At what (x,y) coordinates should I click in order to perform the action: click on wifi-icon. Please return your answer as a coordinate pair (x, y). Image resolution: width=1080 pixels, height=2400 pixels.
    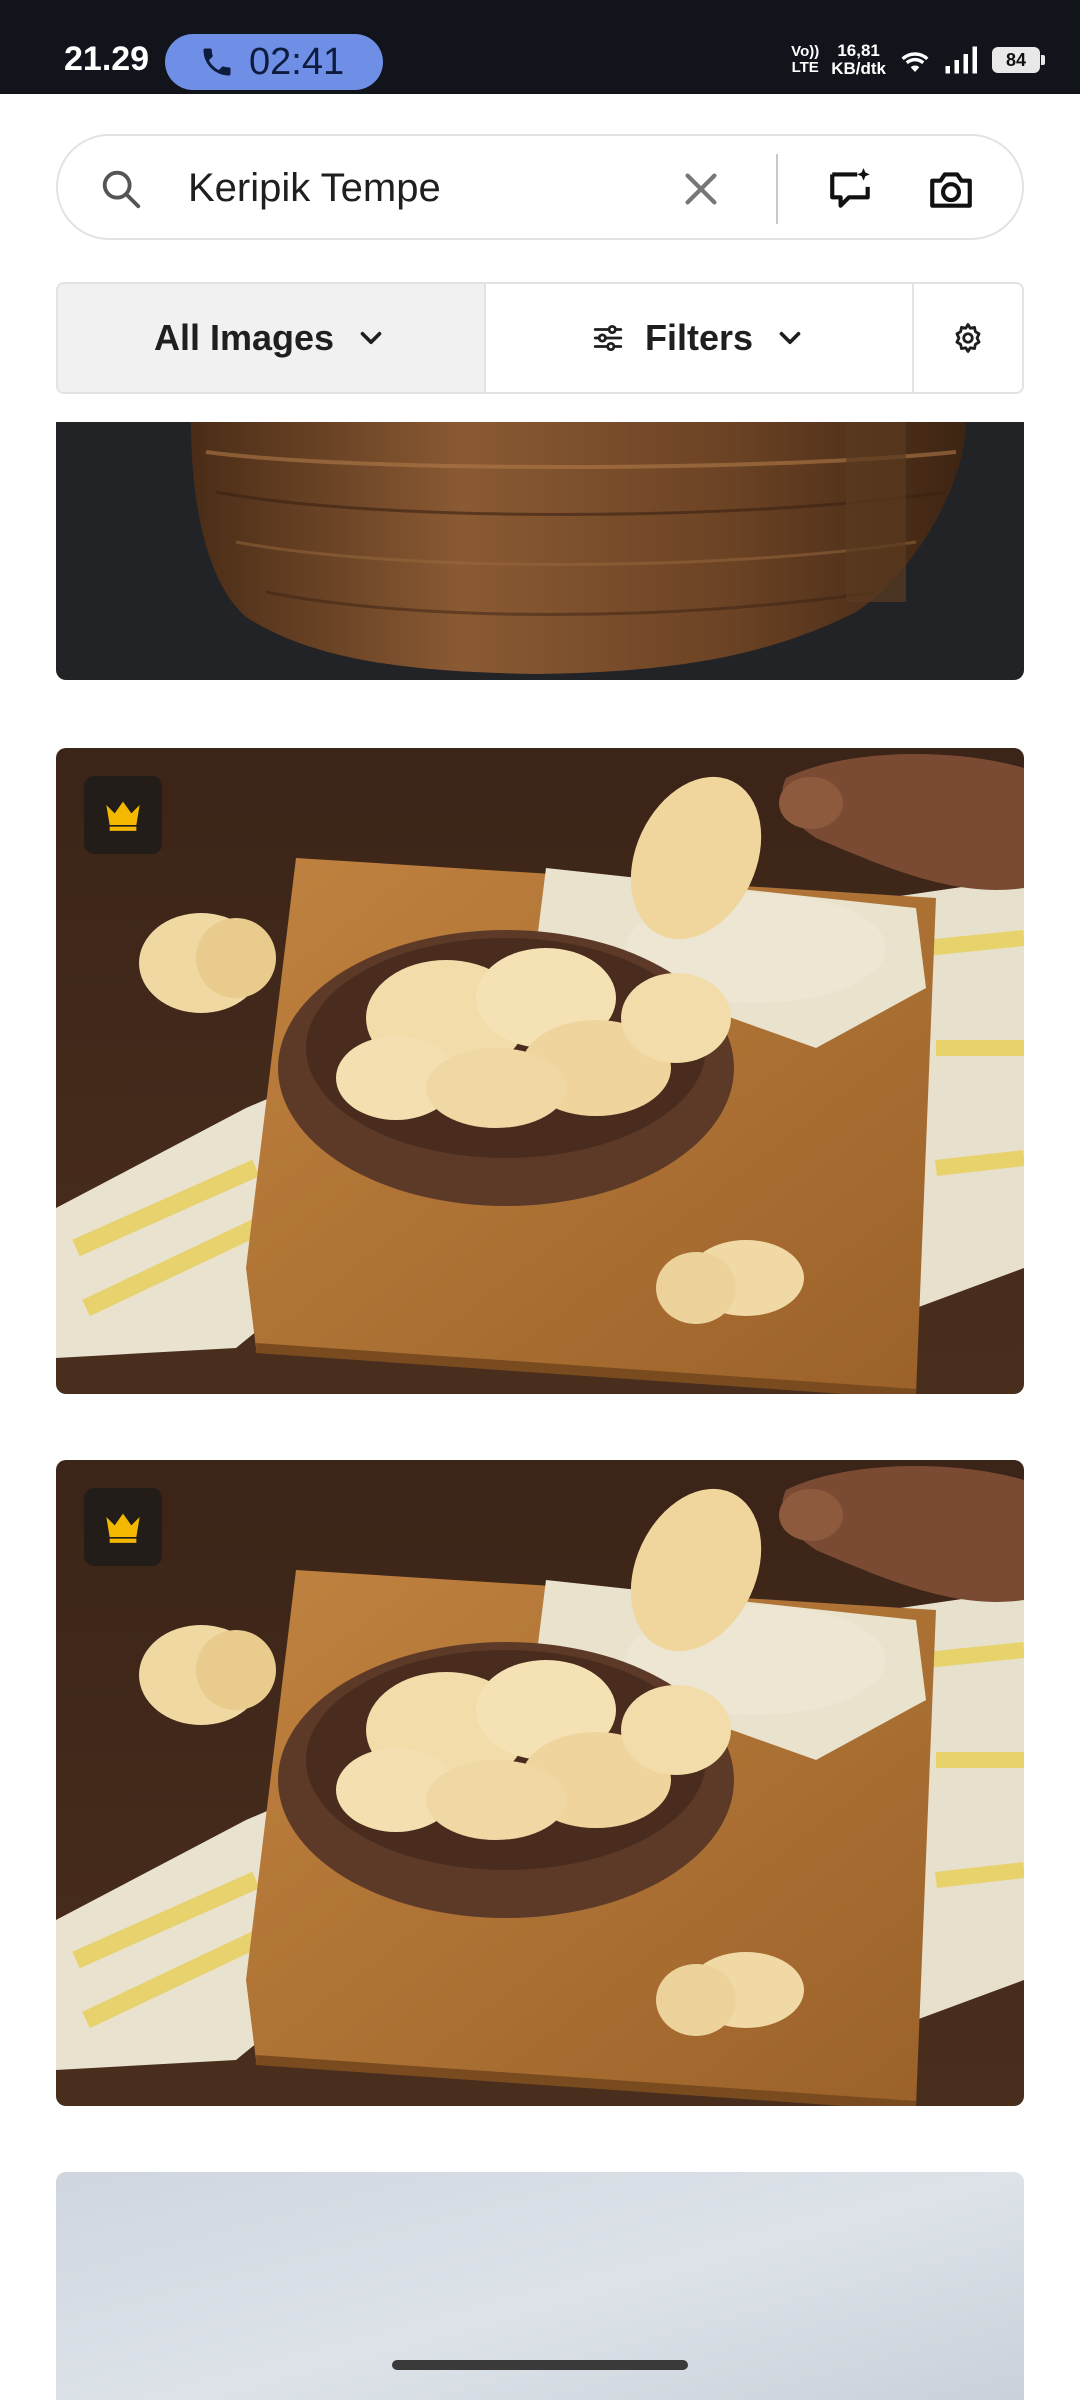
    Looking at the image, I should click on (915, 62).